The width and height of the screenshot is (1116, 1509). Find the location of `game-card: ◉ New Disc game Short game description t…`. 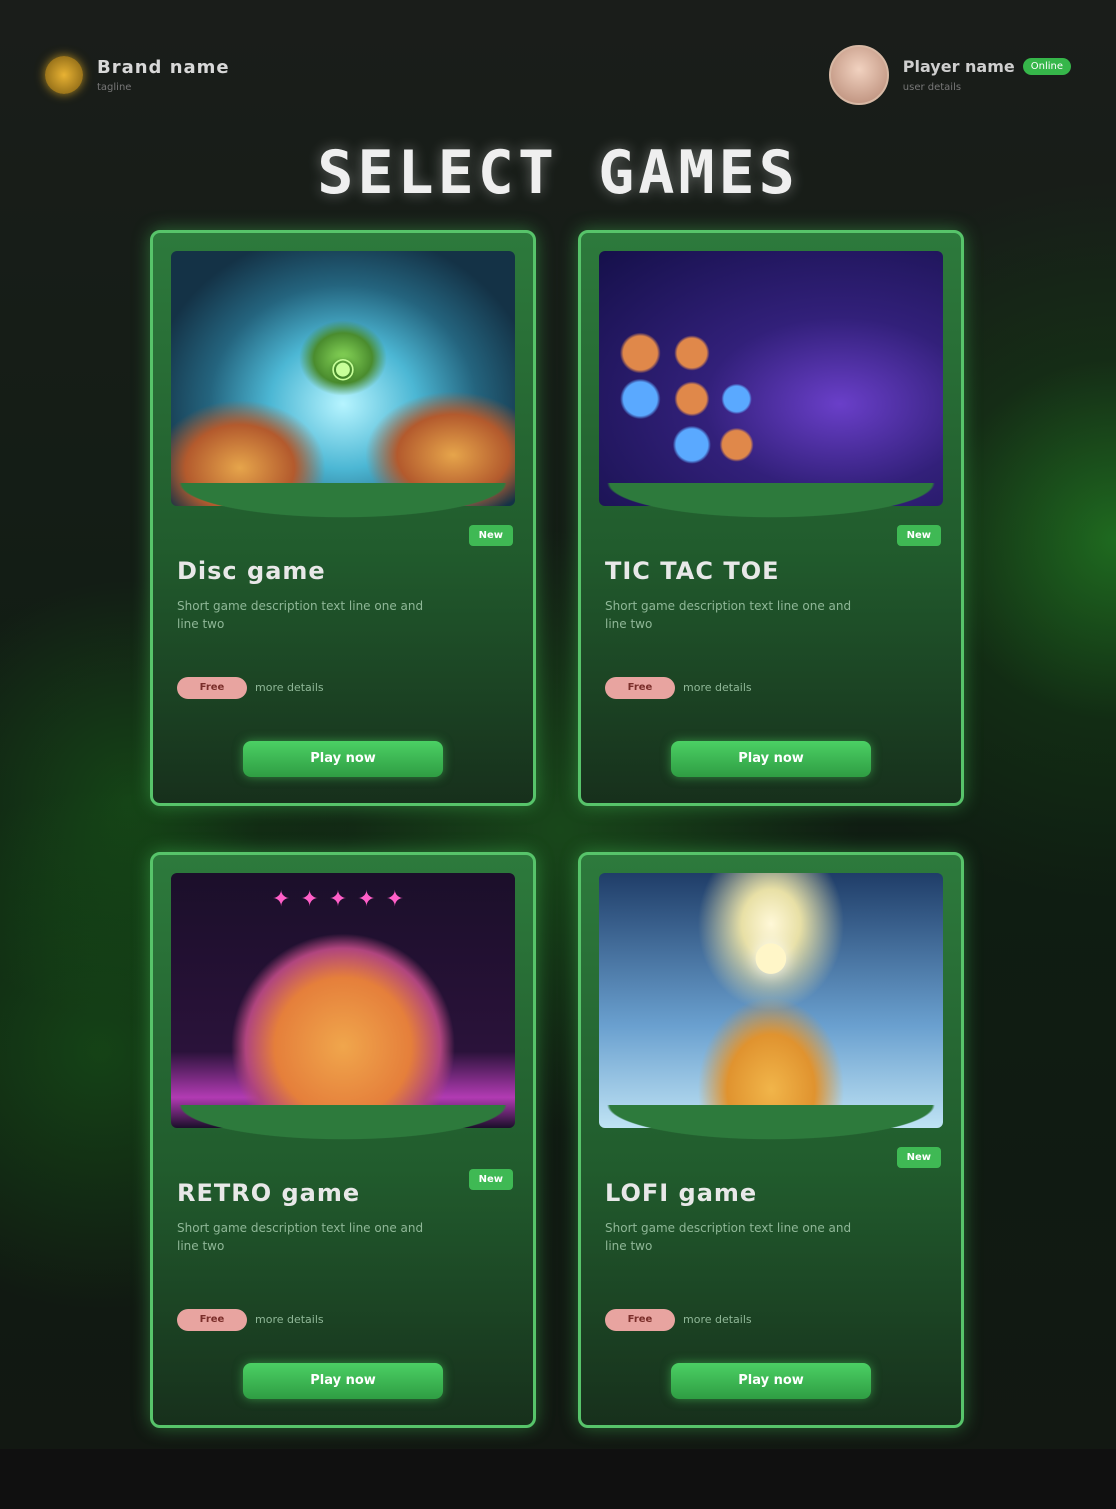

game-card: ◉ New Disc game Short game description t… is located at coordinates (343, 518).